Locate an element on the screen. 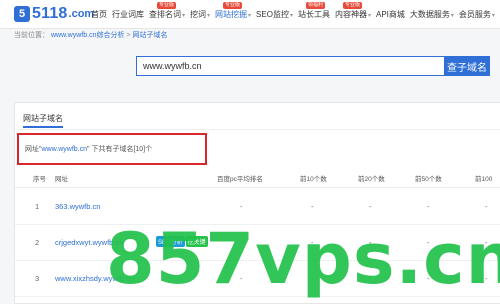 The image size is (500, 304). col-header-top50: 前50个数 is located at coordinates (428, 178).